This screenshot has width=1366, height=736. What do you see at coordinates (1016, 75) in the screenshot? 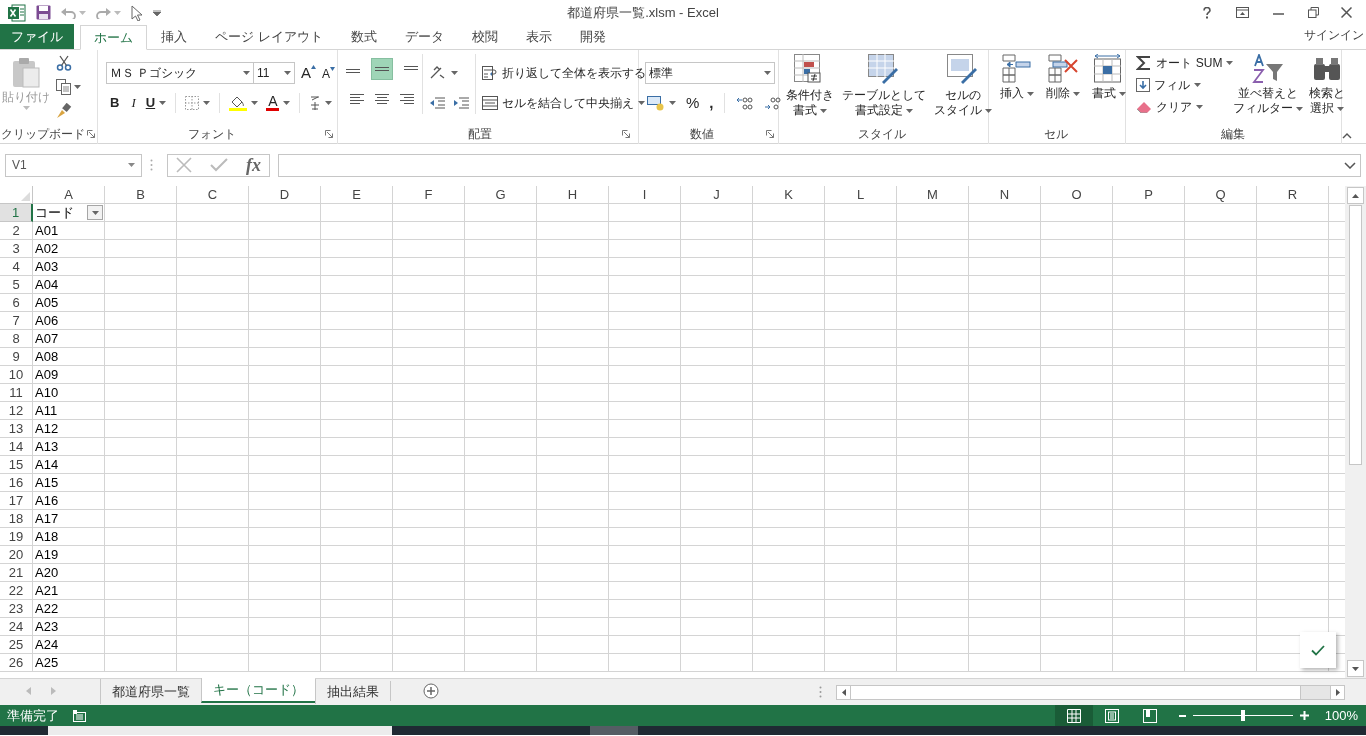
I see `cells-button: 挿入` at bounding box center [1016, 75].